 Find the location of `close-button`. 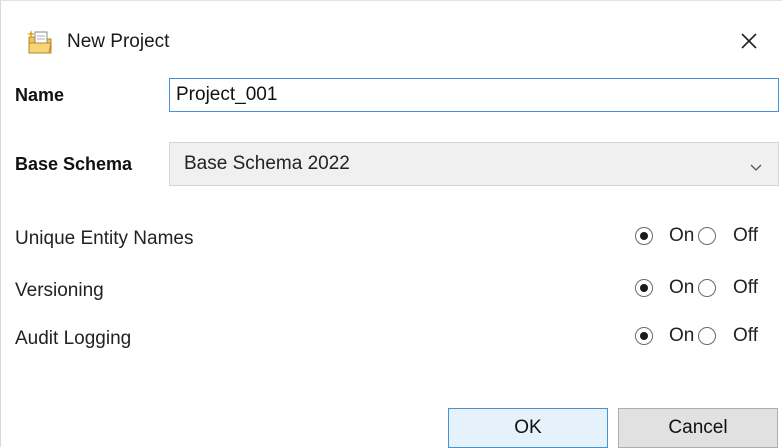

close-button is located at coordinates (749, 43).